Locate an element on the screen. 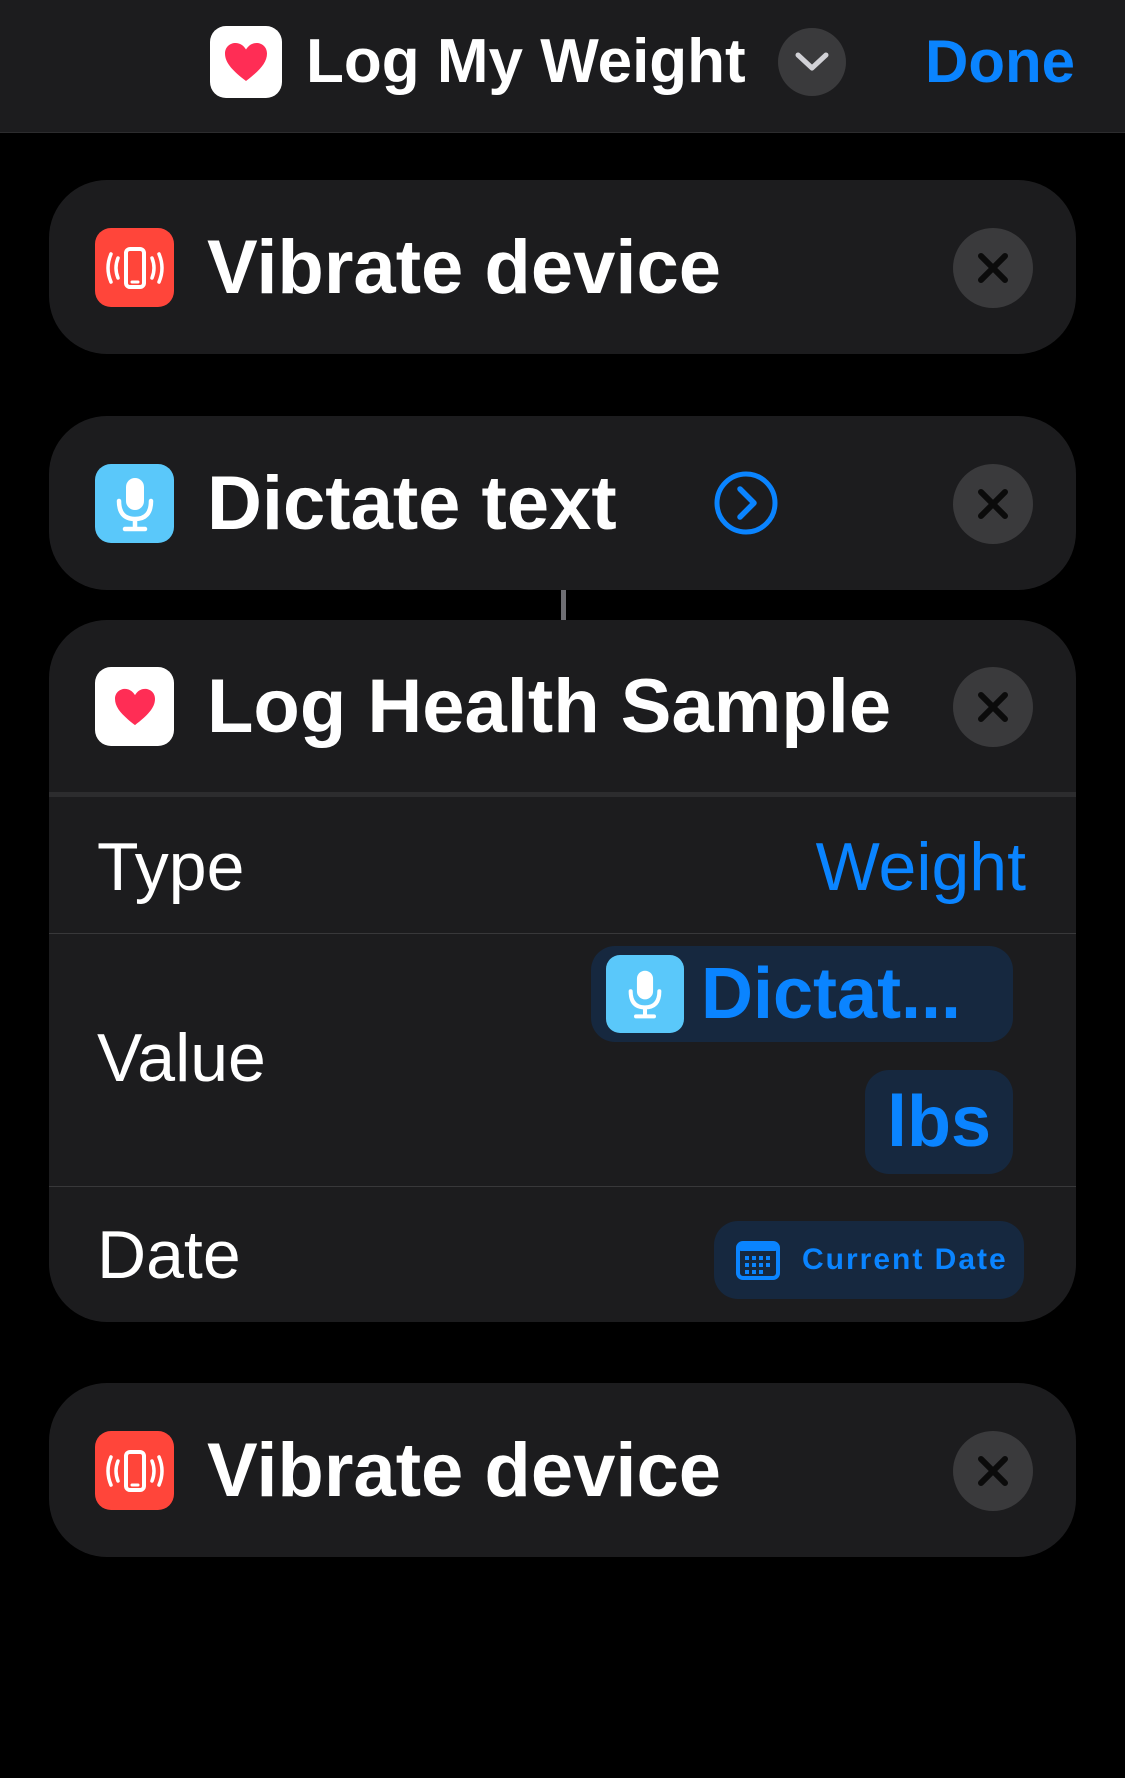  date-label: Date is located at coordinates (169, 1255).